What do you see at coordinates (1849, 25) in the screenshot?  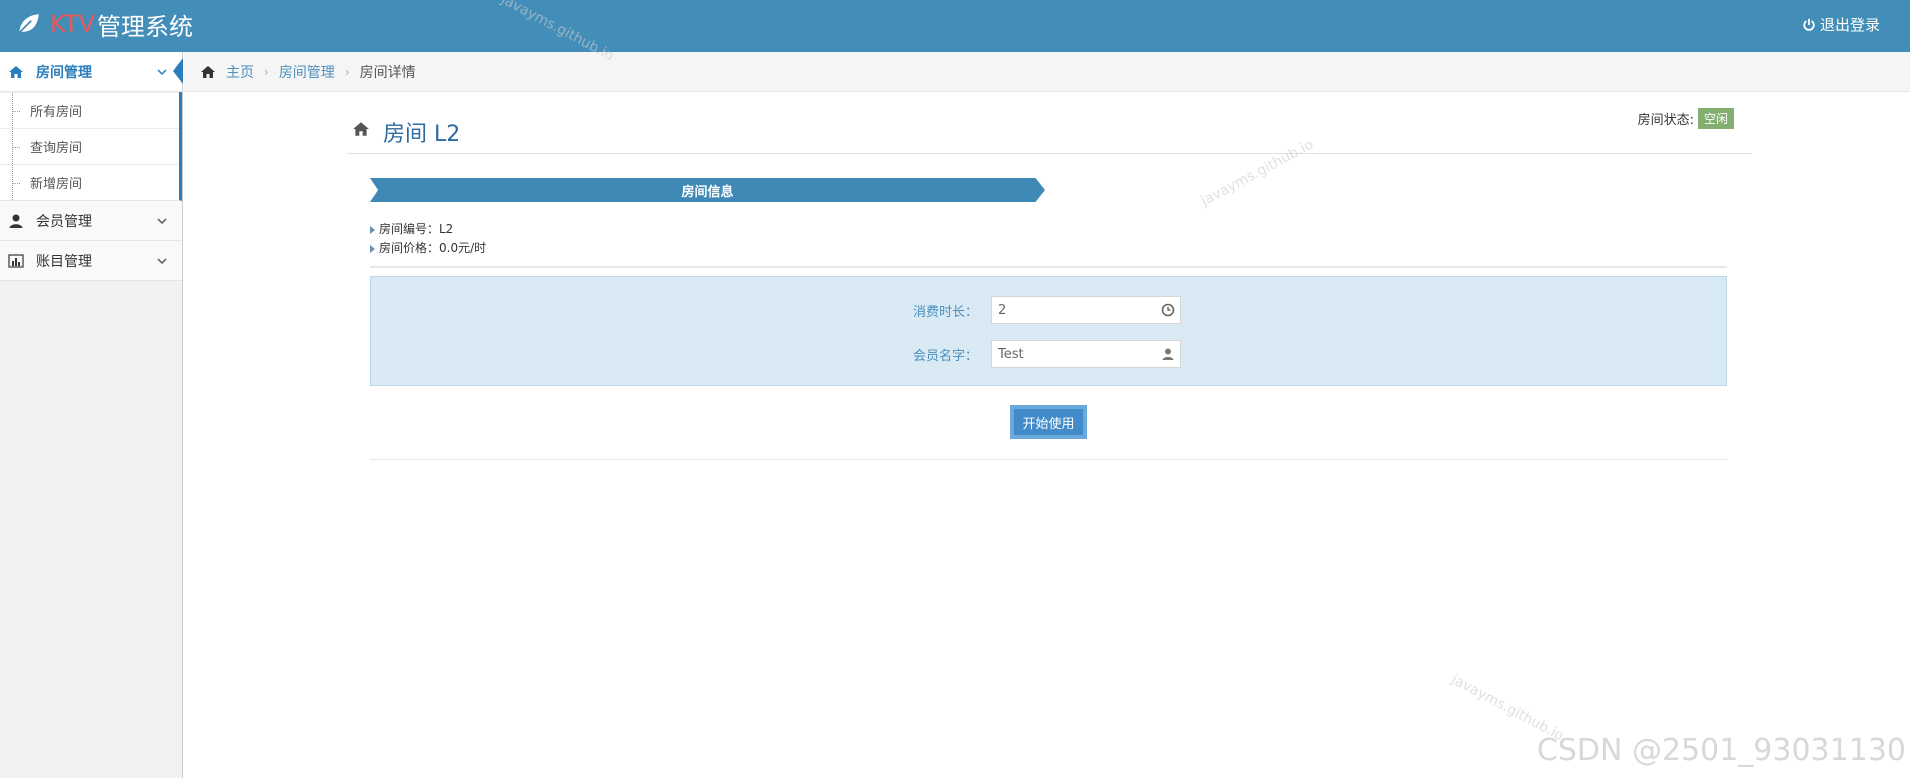 I see `logout-label: 退出登录` at bounding box center [1849, 25].